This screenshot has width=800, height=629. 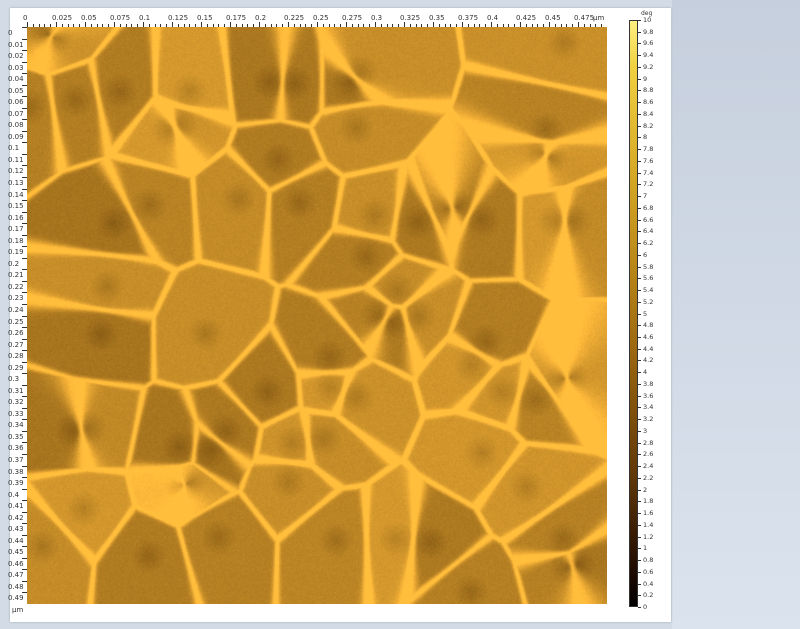 I want to click on x-tick-label: 0.05, so click(x=89, y=18).